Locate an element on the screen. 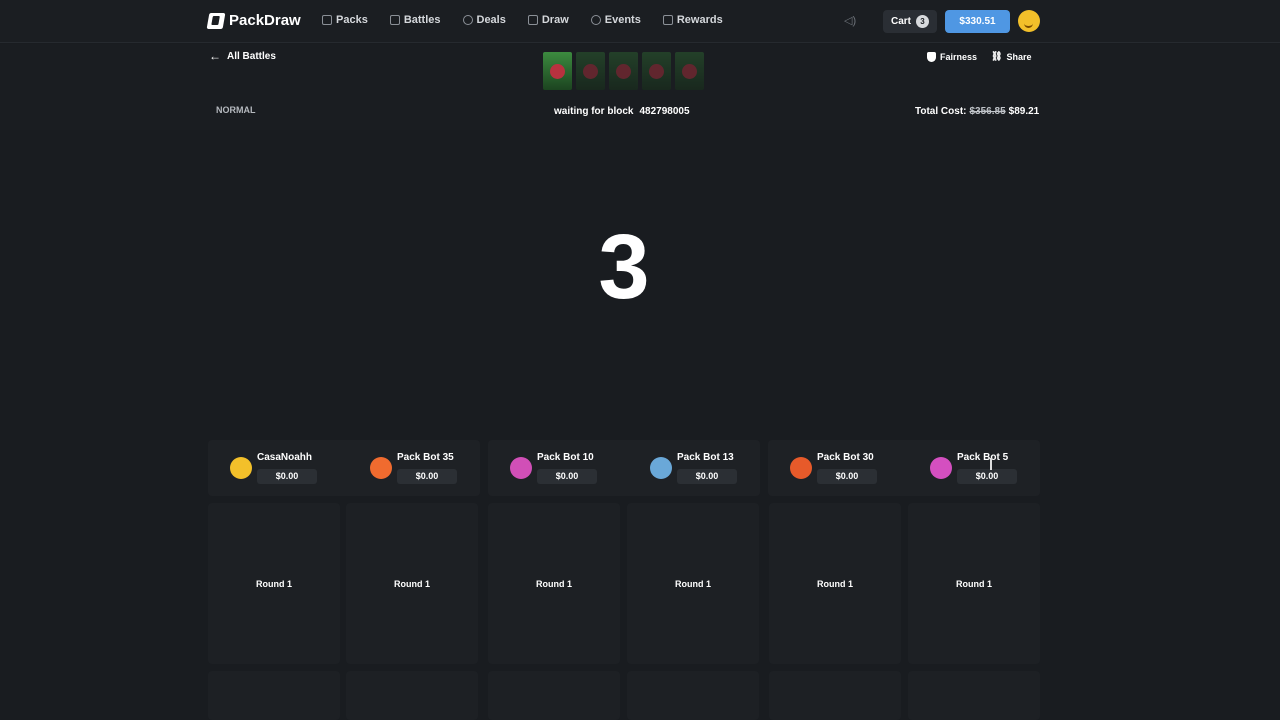 The width and height of the screenshot is (1280, 720). player-name: Pack Bot 35 is located at coordinates (425, 457).